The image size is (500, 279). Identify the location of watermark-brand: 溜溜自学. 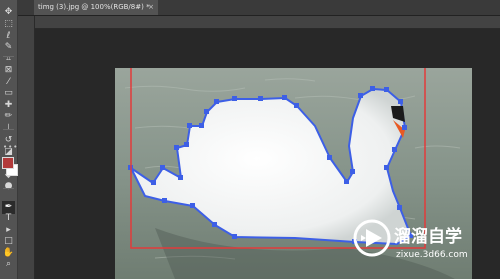
(428, 236).